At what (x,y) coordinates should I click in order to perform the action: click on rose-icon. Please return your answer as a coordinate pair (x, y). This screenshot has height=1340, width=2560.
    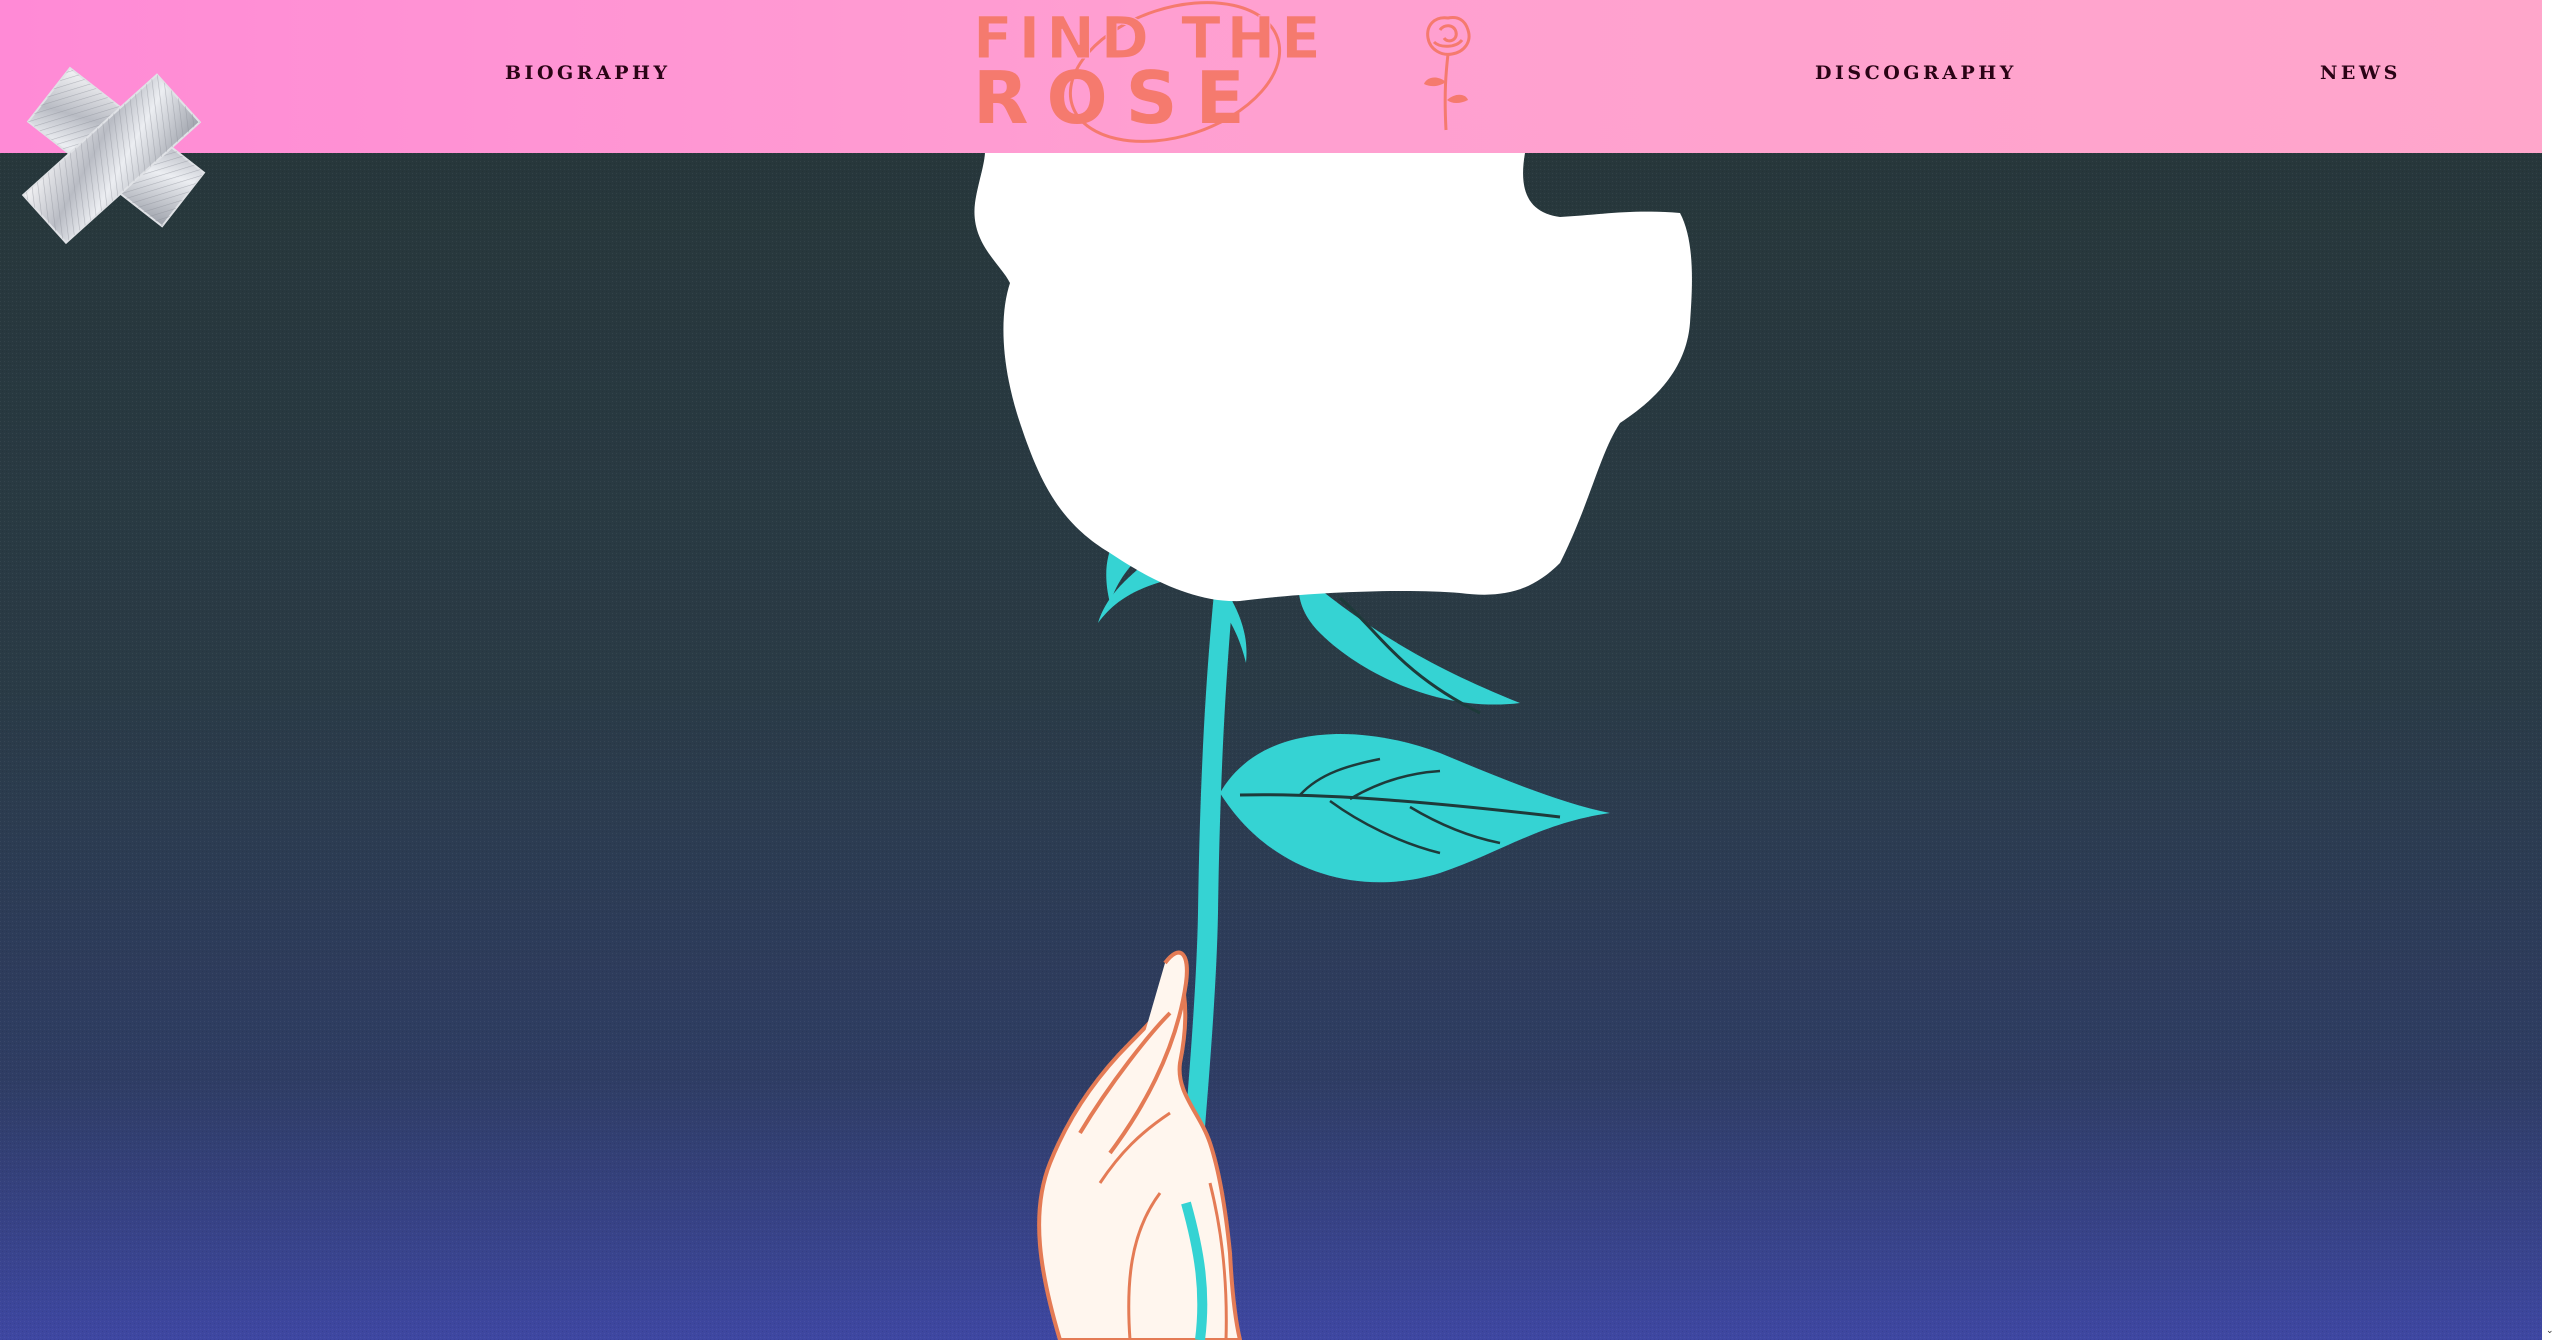
    Looking at the image, I should click on (1447, 73).